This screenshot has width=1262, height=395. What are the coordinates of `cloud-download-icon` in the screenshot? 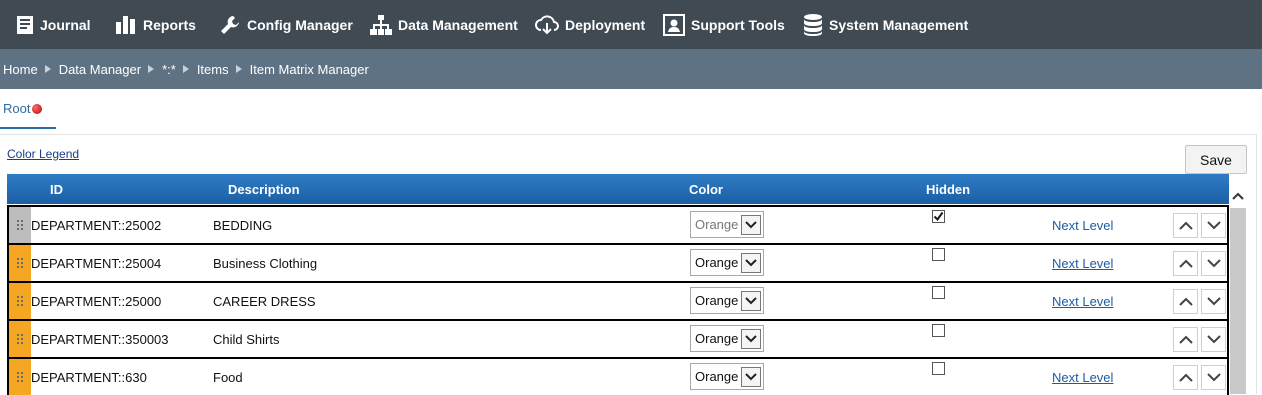 It's located at (550, 25).